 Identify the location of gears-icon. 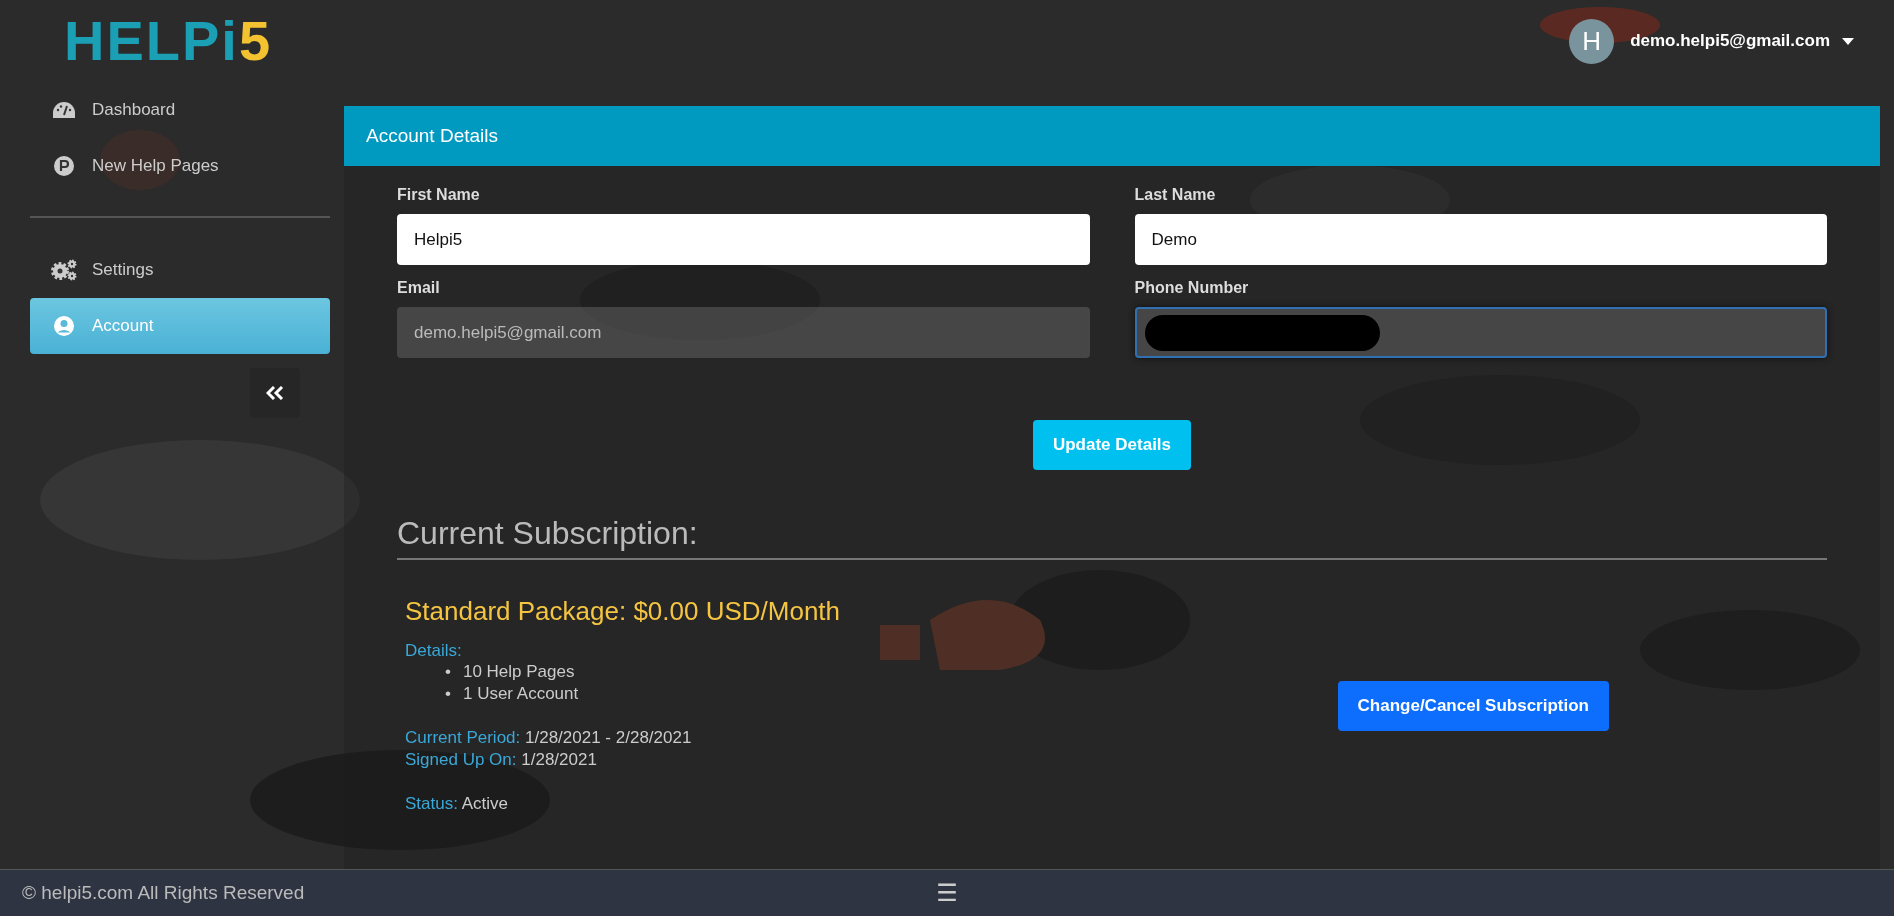
(64, 270).